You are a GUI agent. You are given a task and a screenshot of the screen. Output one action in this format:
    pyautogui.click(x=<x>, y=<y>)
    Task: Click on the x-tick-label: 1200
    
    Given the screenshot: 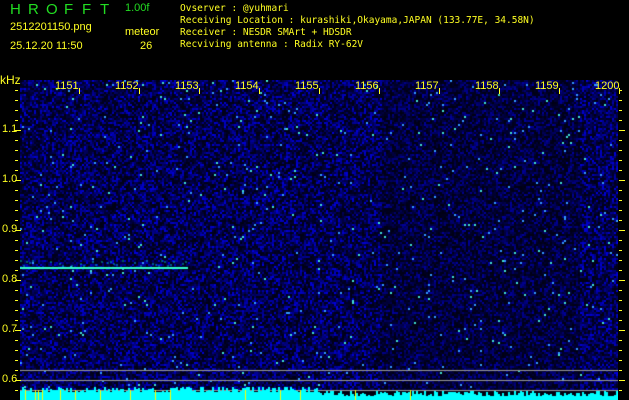 What is the action you would take?
    pyautogui.click(x=607, y=86)
    